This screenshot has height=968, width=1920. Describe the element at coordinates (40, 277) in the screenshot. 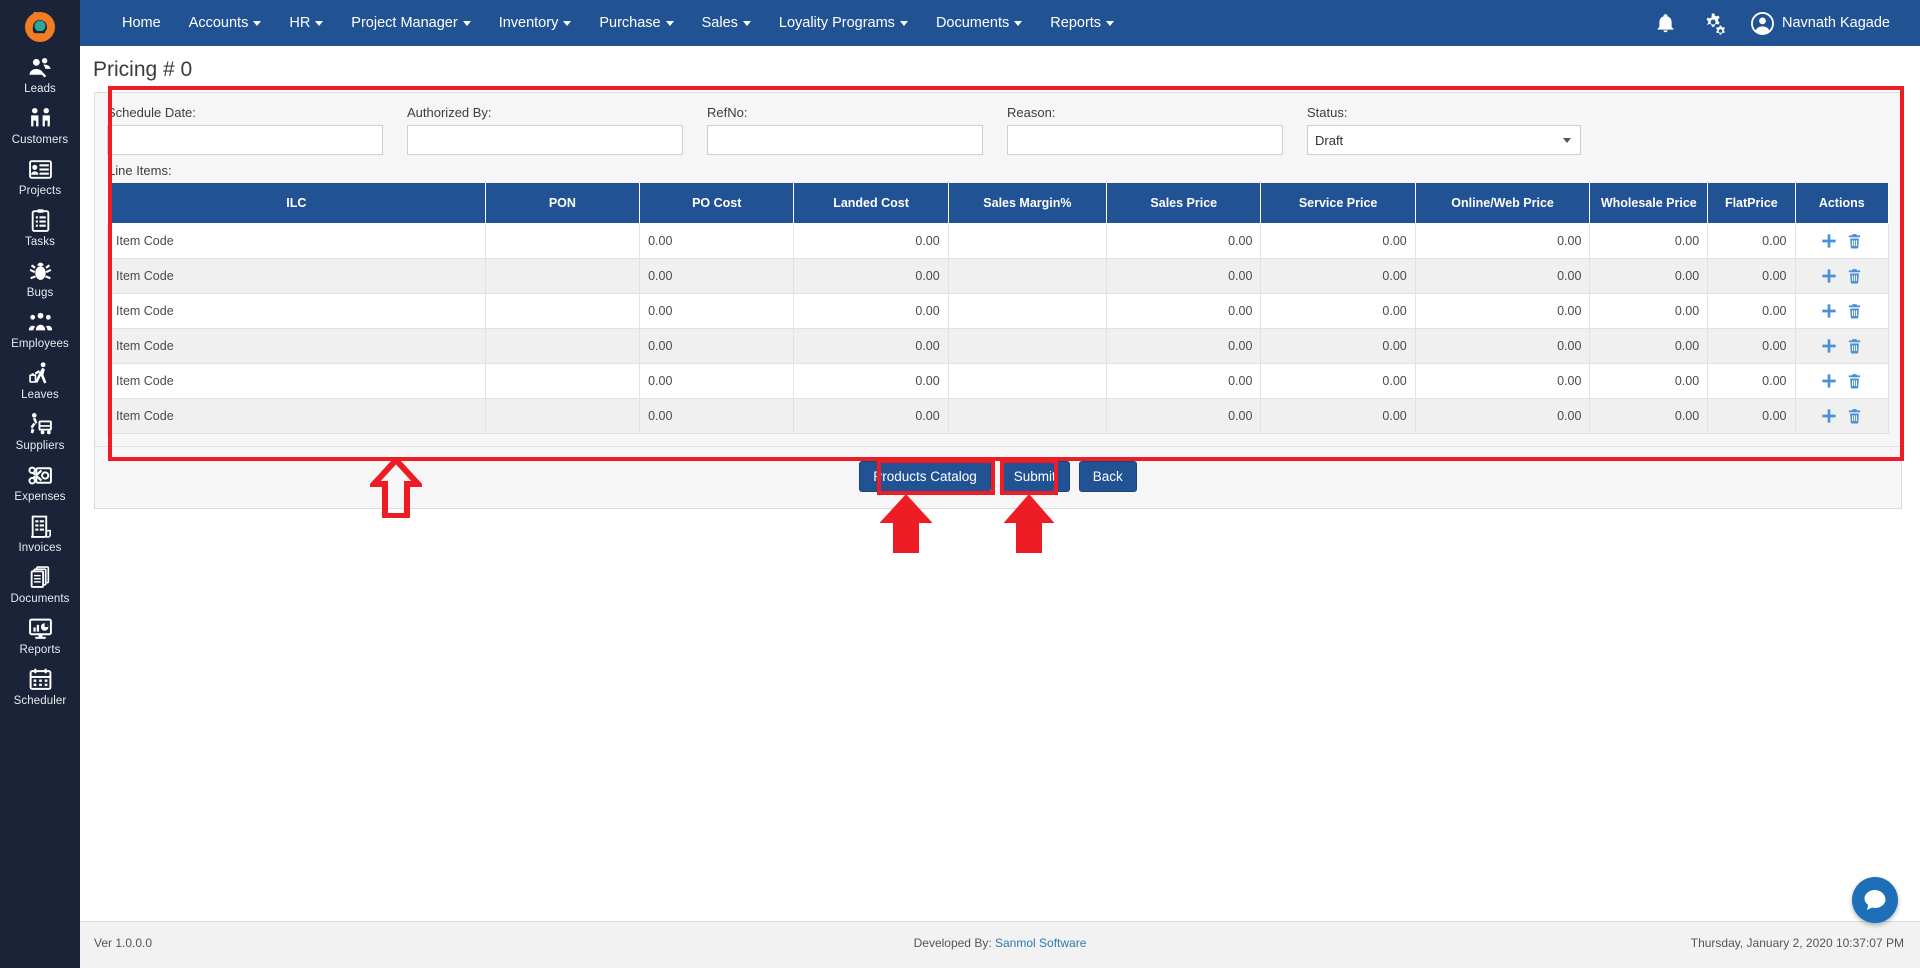

I see `sidebar-item-bugs: Bugs` at that location.